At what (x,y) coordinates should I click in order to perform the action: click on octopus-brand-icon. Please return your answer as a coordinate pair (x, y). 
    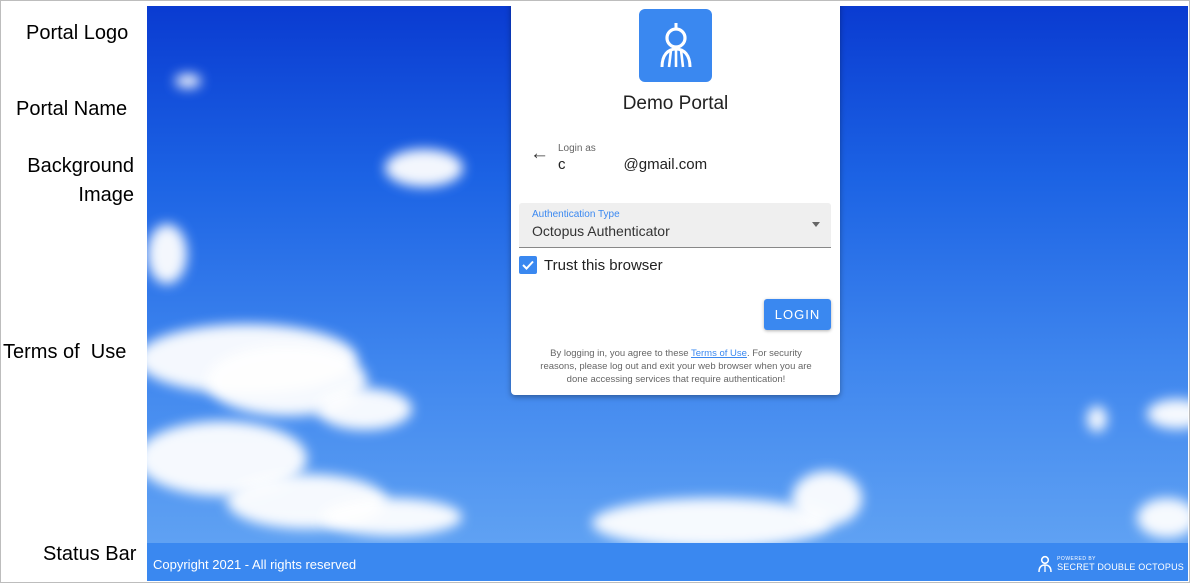
    Looking at the image, I should click on (1045, 564).